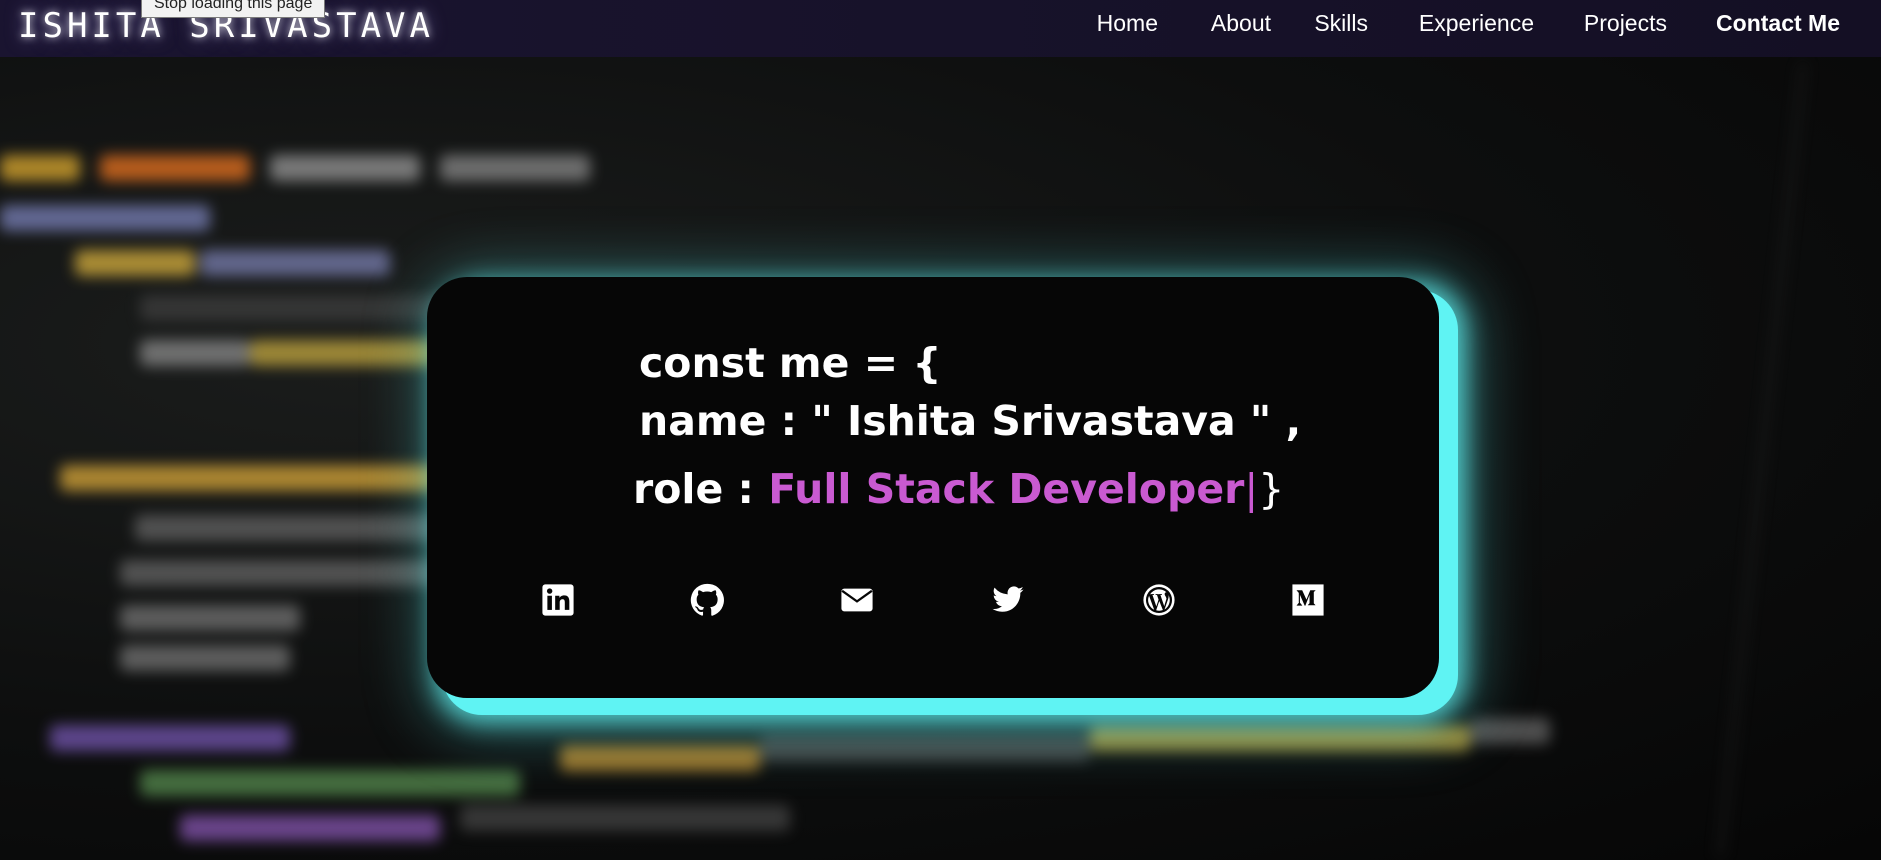 The height and width of the screenshot is (860, 1881). I want to click on code-line-const: const me = {, so click(790, 363).